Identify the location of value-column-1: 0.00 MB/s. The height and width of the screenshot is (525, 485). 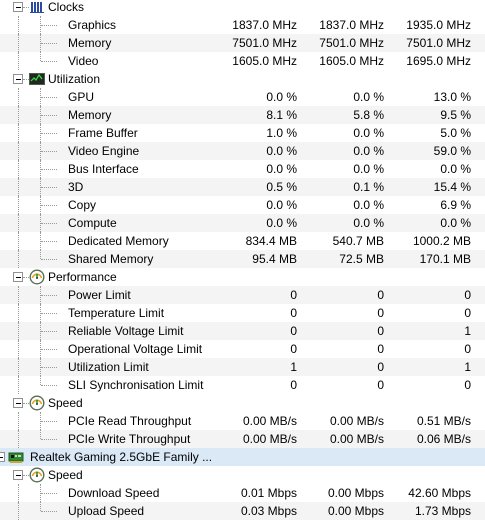
(269, 439).